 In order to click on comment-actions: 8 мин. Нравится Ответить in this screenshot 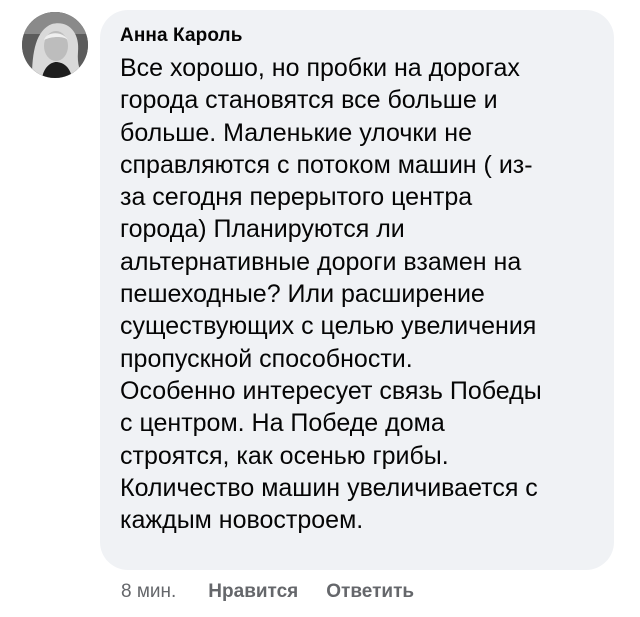, I will do `click(267, 592)`.